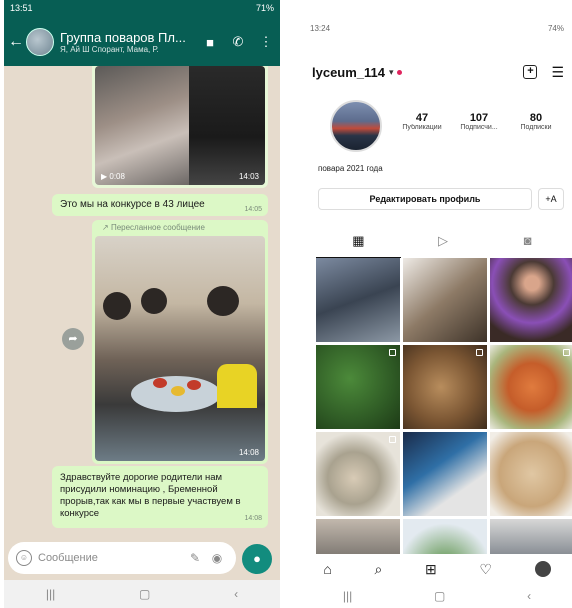 The height and width of the screenshot is (608, 572). I want to click on edit-profile-button: Редактировать профиль, so click(425, 199).